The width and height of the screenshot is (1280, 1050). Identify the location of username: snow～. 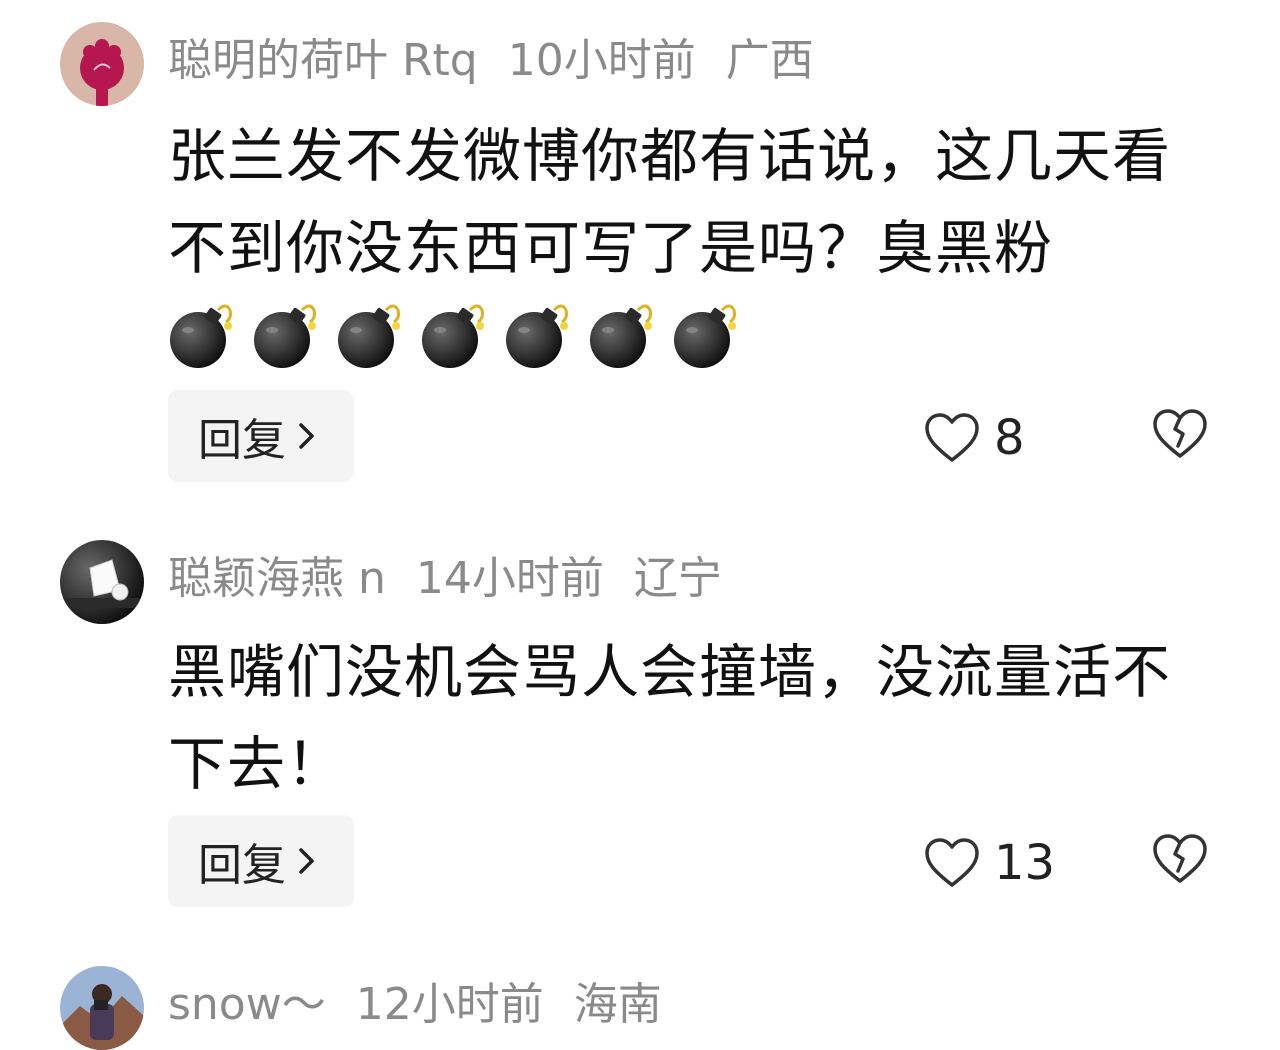
(247, 1000).